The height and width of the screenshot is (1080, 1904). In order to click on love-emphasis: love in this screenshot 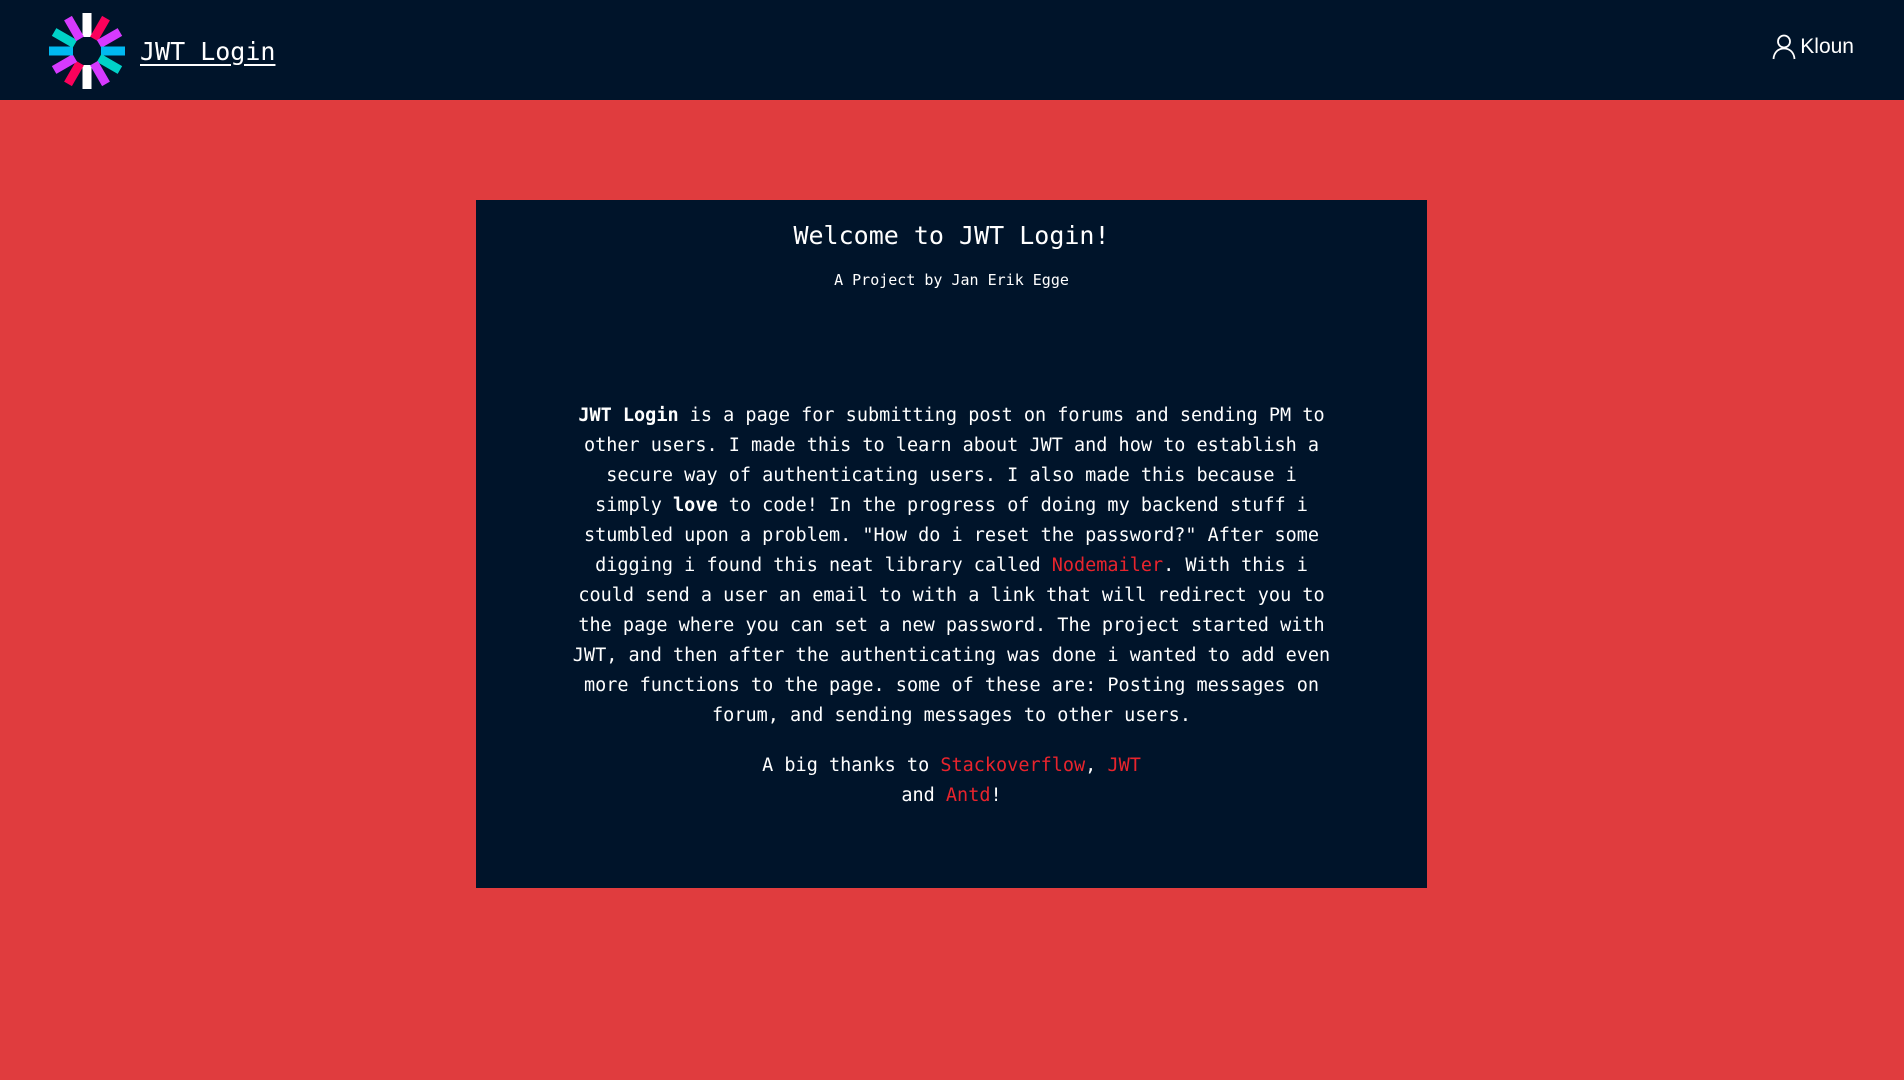, I will do `click(695, 505)`.